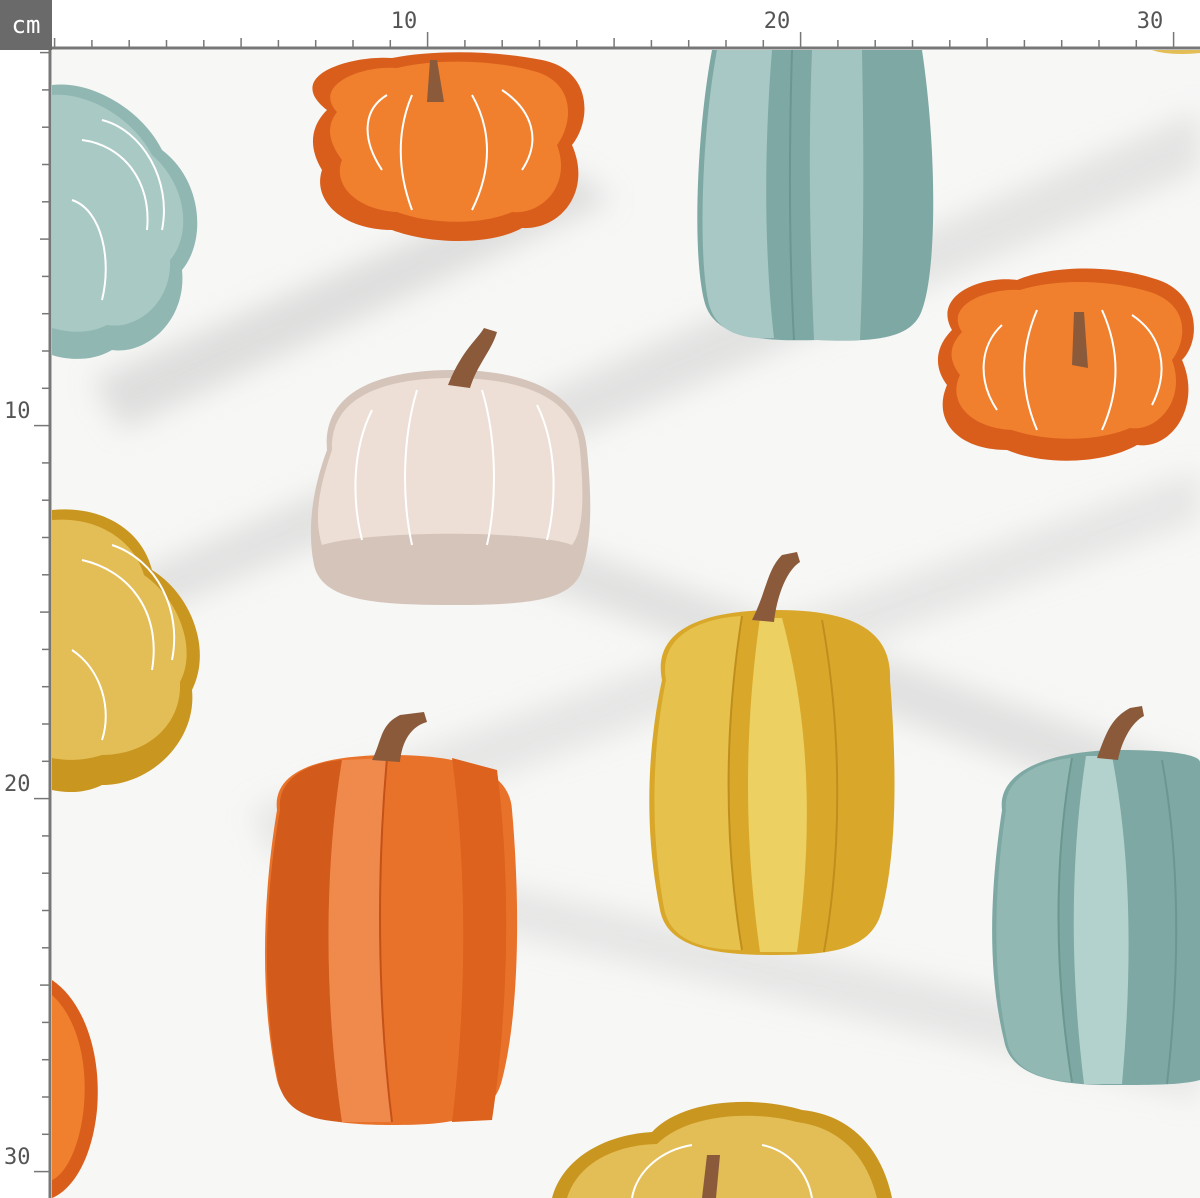 The width and height of the screenshot is (1200, 1198). I want to click on cream-pumpkin, so click(450, 466).